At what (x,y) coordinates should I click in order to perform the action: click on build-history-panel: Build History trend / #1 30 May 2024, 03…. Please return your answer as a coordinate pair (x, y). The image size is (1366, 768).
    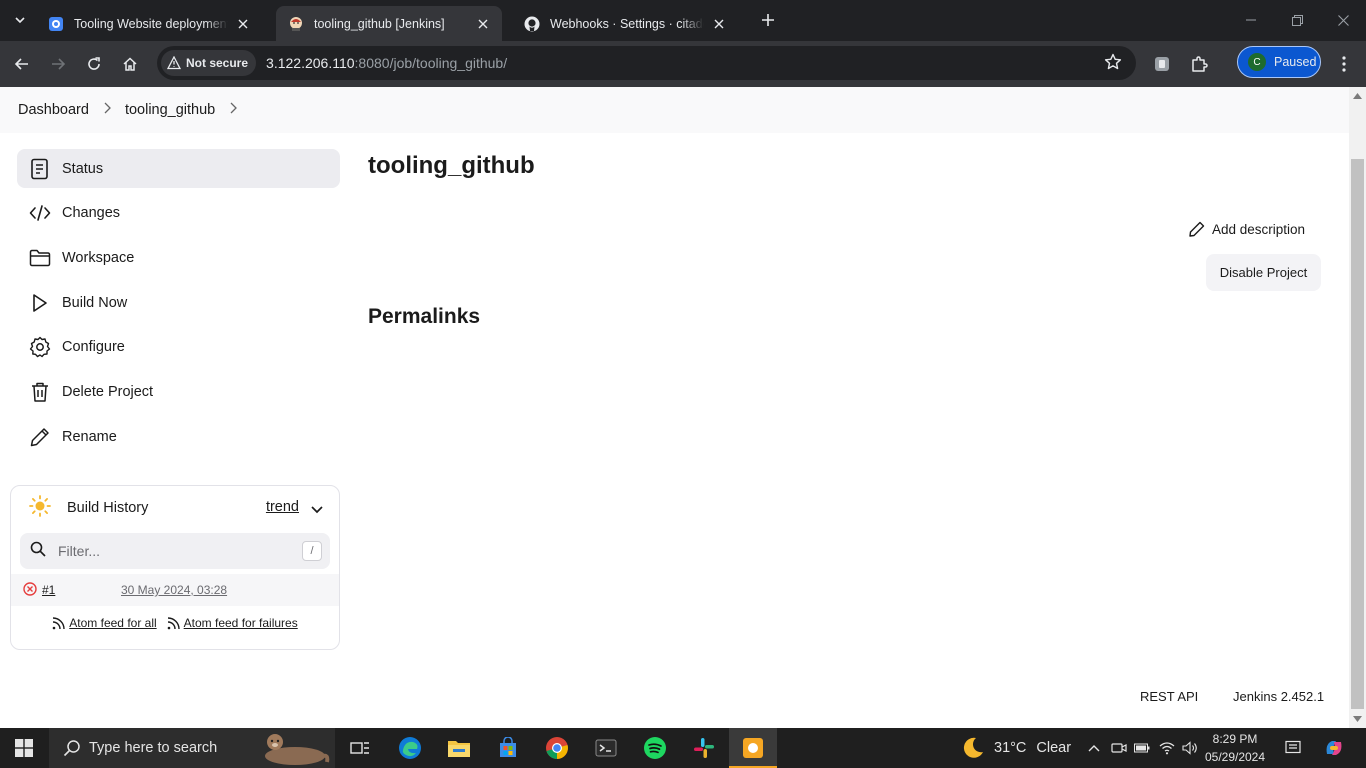
    Looking at the image, I should click on (175, 567).